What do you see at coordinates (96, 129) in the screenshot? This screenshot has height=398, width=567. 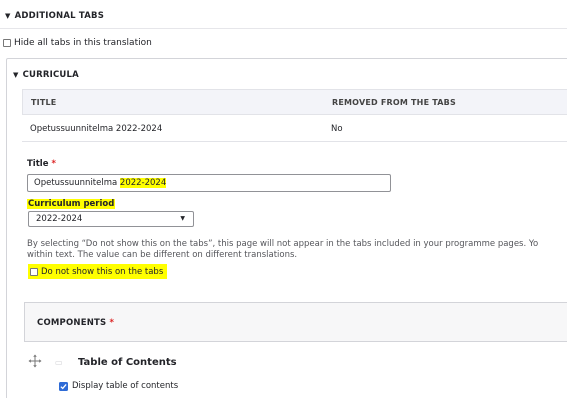 I see `cell-title: Opetussuunnitelma 2022-2024` at bounding box center [96, 129].